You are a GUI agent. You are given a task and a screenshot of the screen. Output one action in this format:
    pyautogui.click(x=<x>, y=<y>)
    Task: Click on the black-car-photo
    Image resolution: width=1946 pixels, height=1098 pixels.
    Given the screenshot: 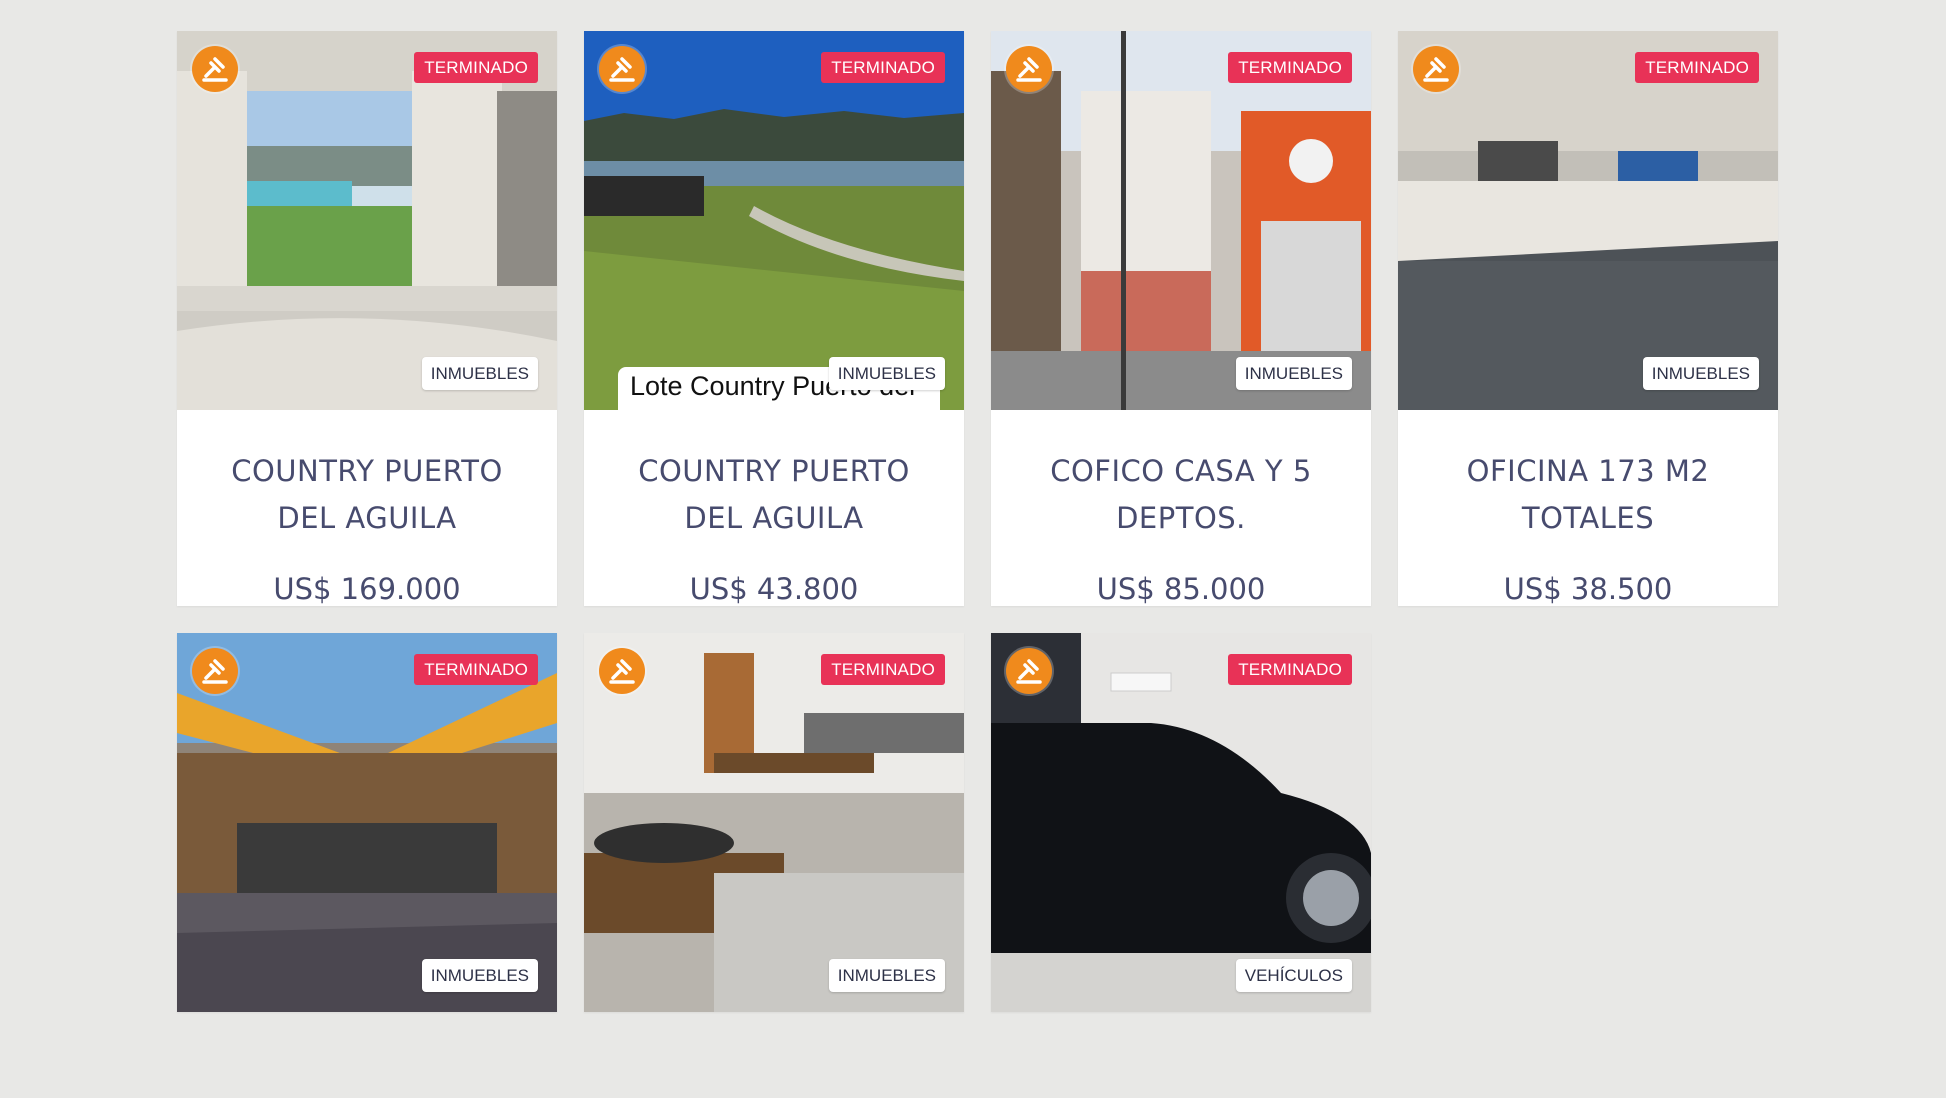 What is the action you would take?
    pyautogui.click(x=1181, y=822)
    